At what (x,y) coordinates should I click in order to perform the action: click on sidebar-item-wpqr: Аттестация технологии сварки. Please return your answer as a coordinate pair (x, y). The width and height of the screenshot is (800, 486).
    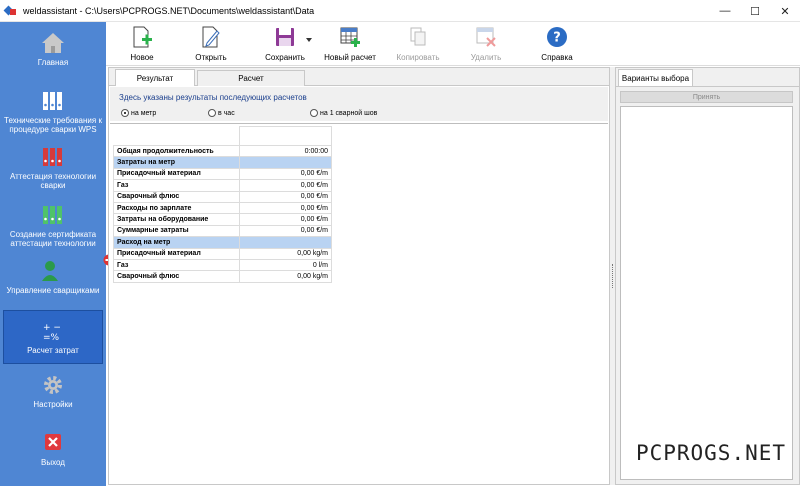
    Looking at the image, I should click on (53, 168).